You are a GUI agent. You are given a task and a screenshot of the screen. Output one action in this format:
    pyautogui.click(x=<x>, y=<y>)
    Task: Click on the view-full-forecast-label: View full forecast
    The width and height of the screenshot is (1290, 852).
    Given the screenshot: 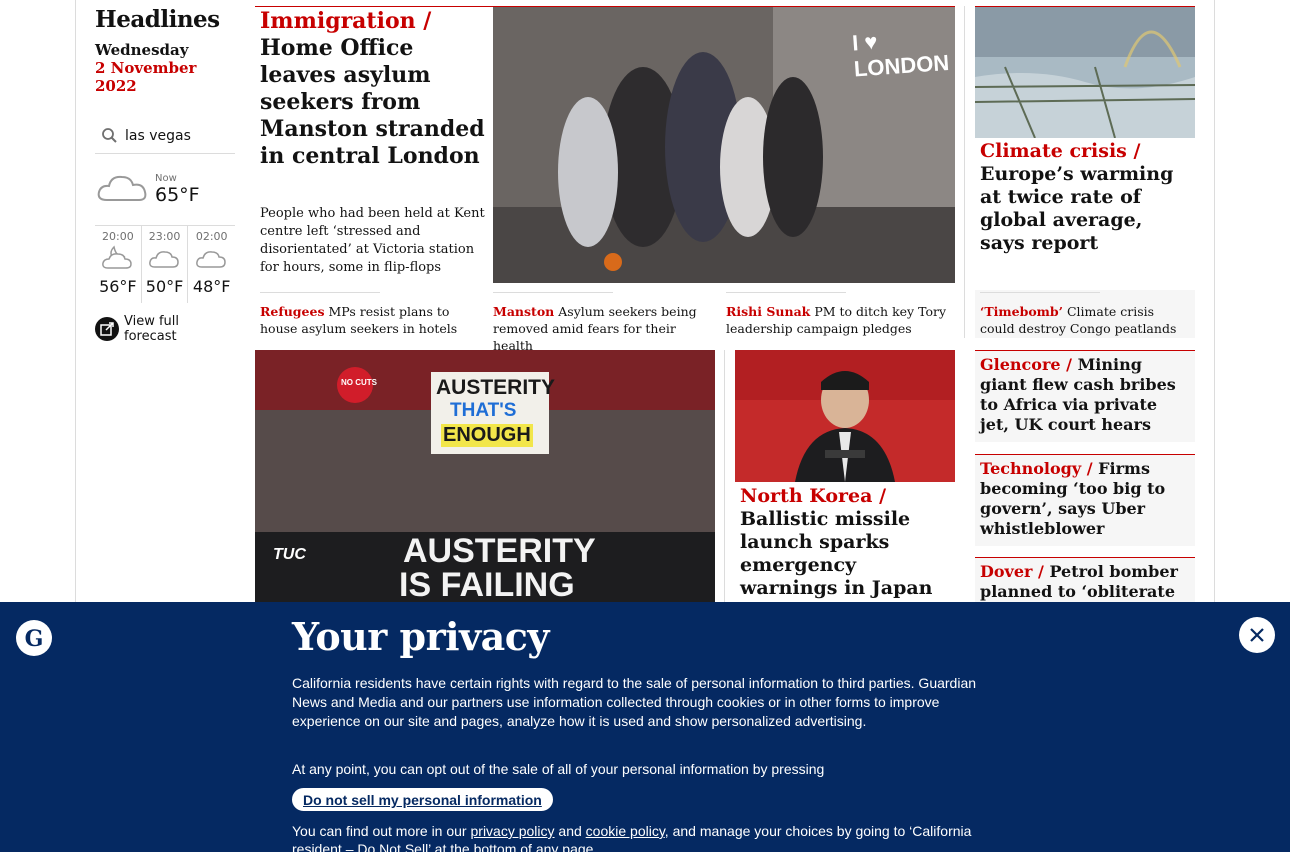 What is the action you would take?
    pyautogui.click(x=152, y=329)
    